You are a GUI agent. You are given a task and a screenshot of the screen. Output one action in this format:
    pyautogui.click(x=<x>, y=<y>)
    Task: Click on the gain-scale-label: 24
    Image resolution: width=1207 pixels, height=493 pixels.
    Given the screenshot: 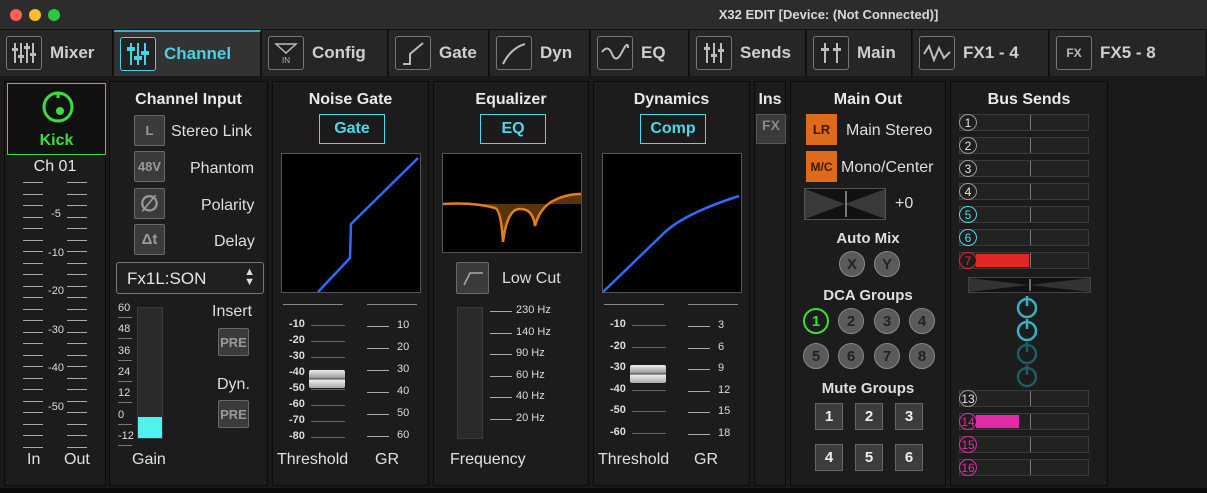 What is the action you would take?
    pyautogui.click(x=124, y=371)
    